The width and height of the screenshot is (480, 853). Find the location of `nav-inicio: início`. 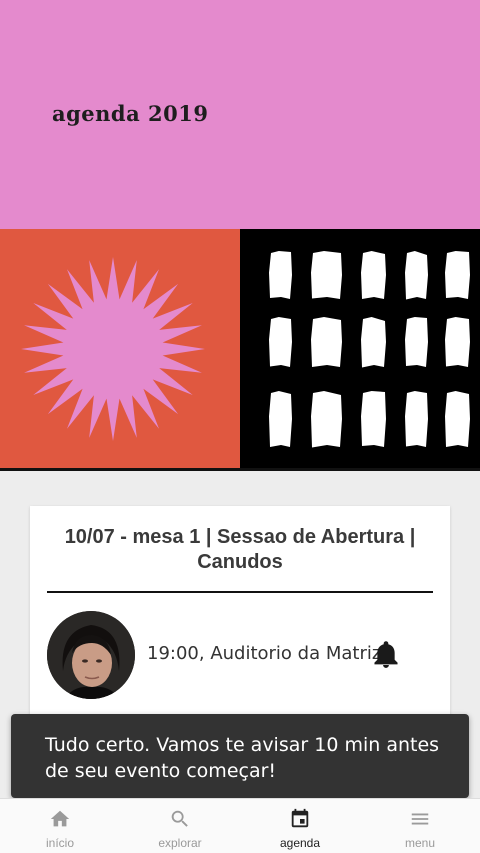

nav-inicio: início is located at coordinates (60, 826).